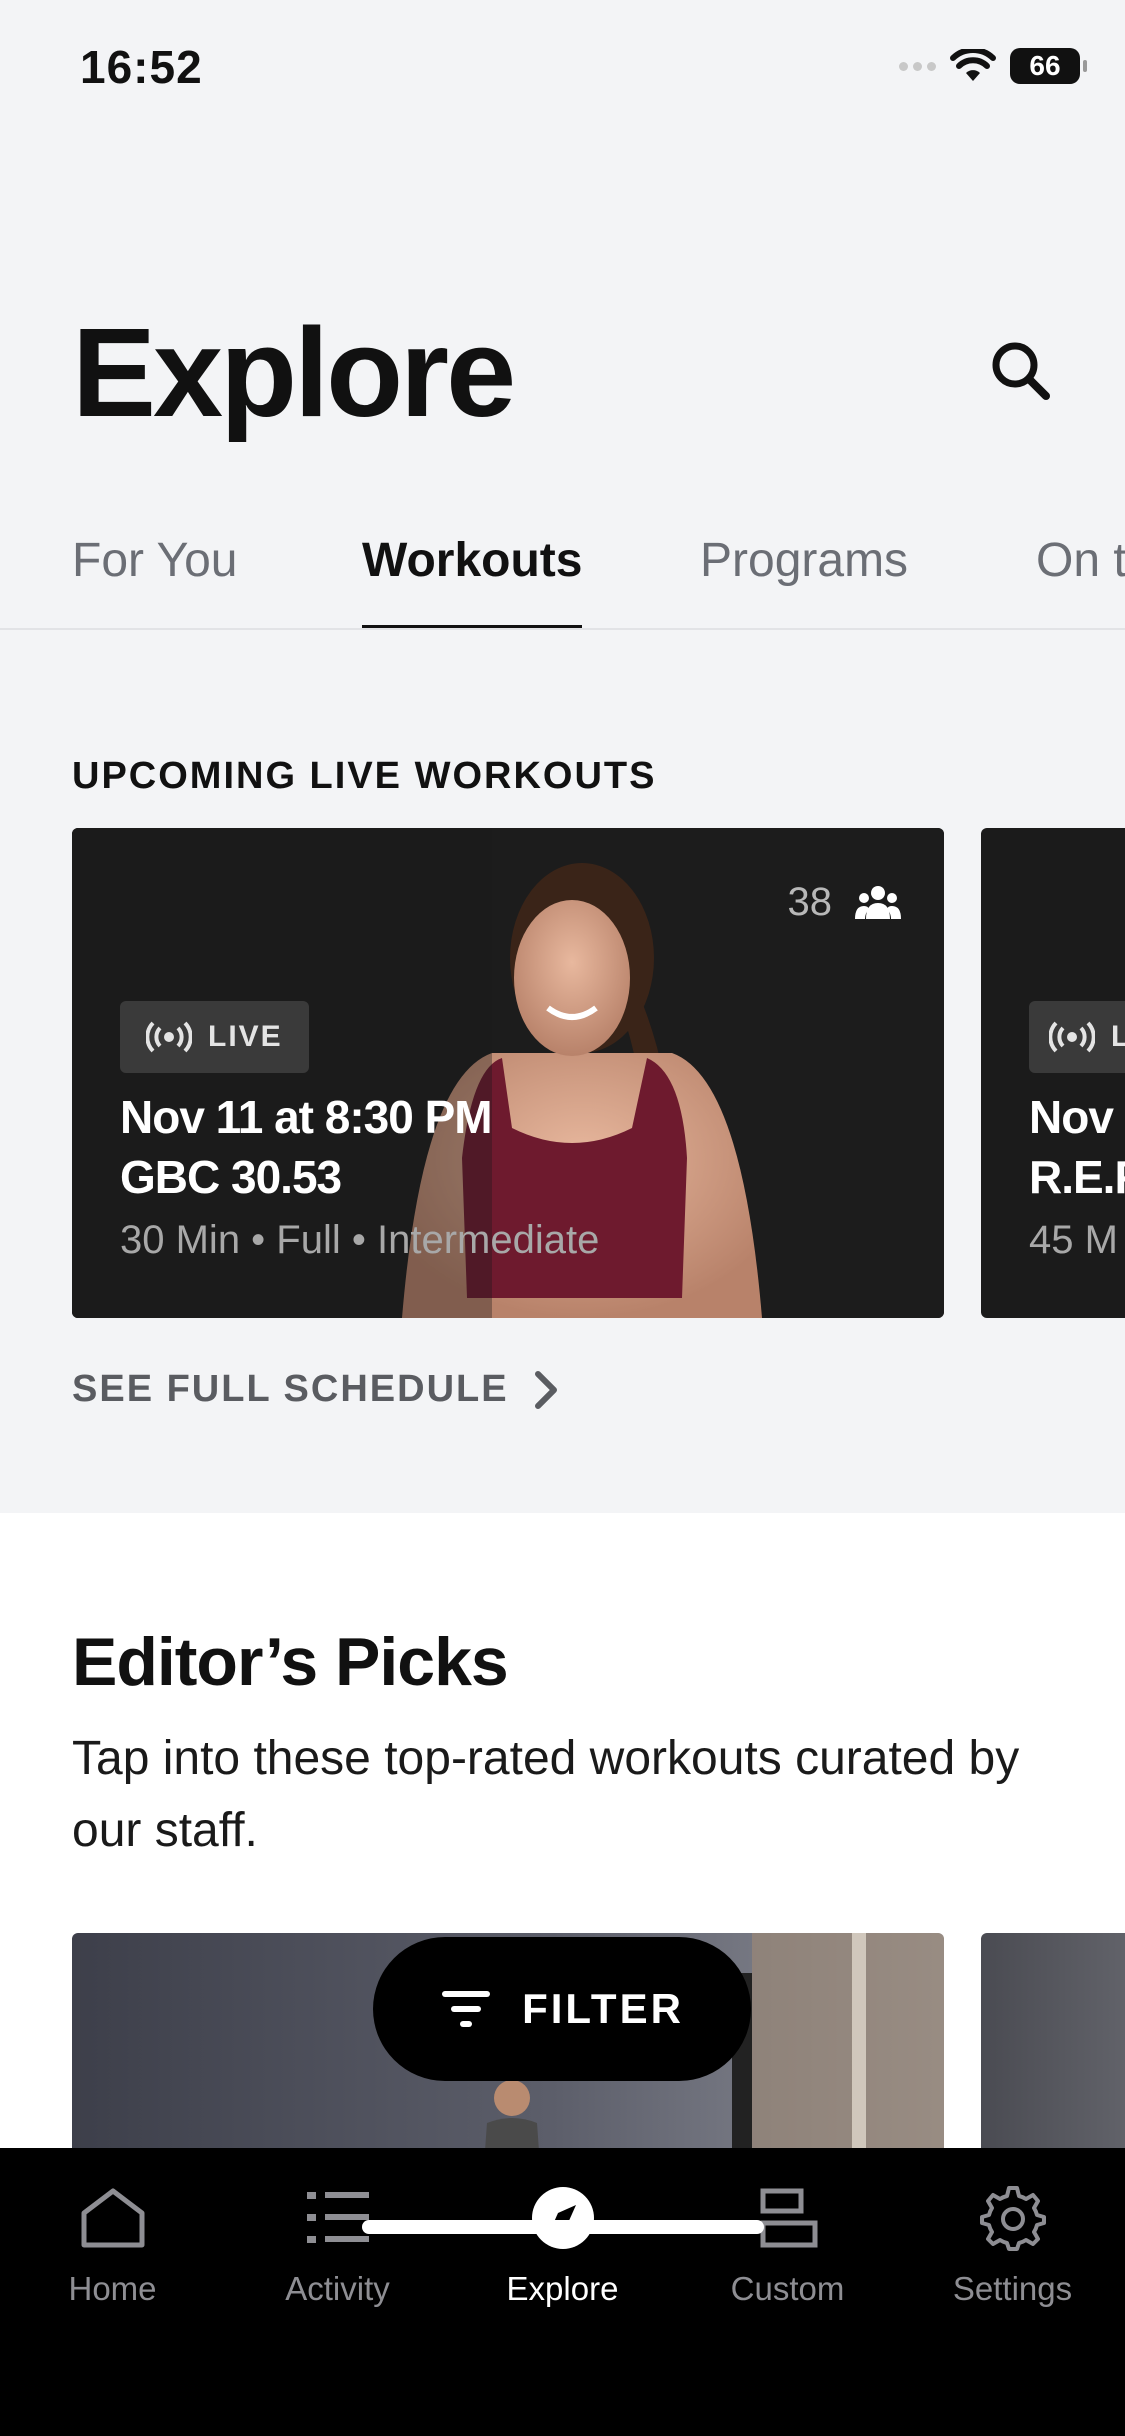 The width and height of the screenshot is (1125, 2436). What do you see at coordinates (1118, 1036) in the screenshot?
I see `live-badge-label: L` at bounding box center [1118, 1036].